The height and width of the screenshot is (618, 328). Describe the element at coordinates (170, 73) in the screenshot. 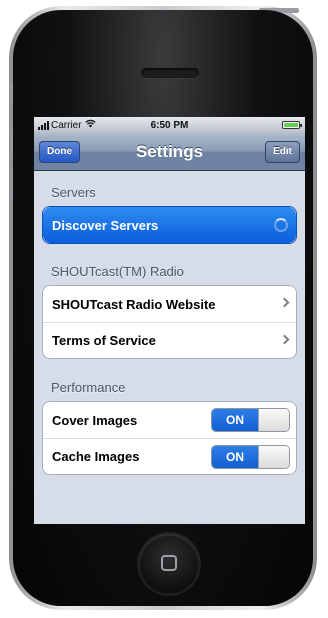

I see `earpiece-speaker` at that location.